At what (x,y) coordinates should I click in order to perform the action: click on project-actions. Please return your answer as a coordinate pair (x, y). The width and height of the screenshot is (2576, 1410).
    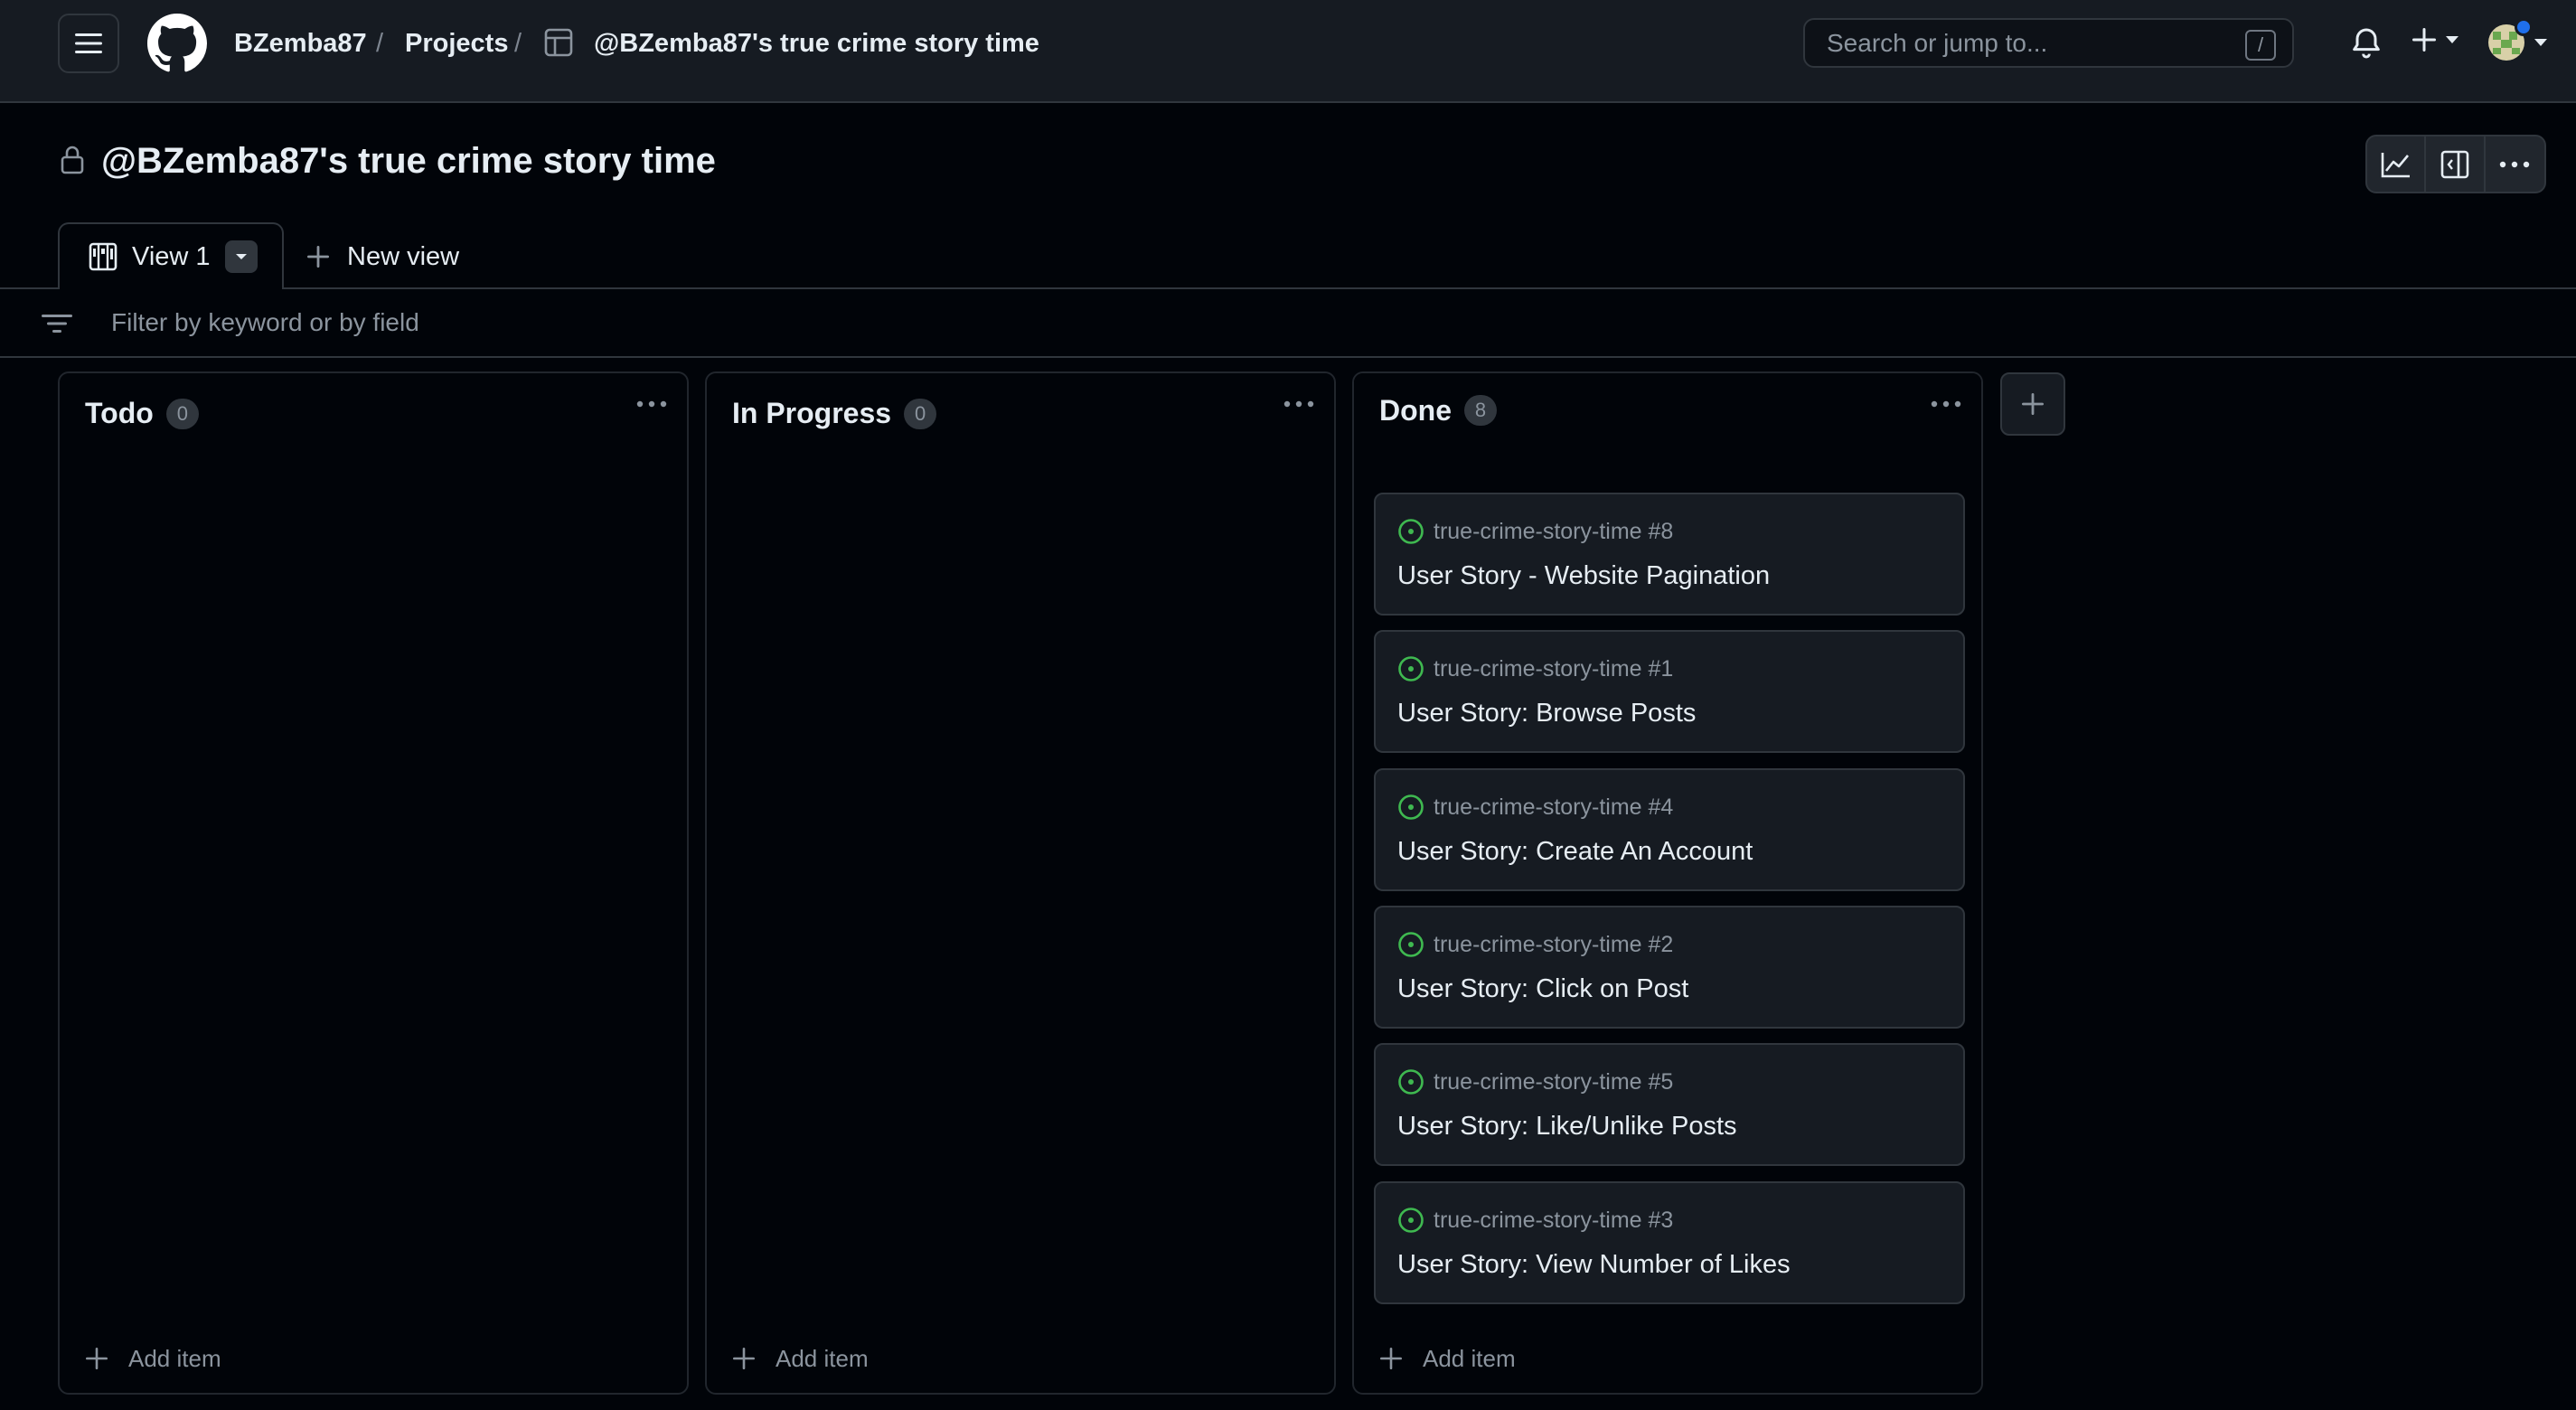
    Looking at the image, I should click on (2455, 164).